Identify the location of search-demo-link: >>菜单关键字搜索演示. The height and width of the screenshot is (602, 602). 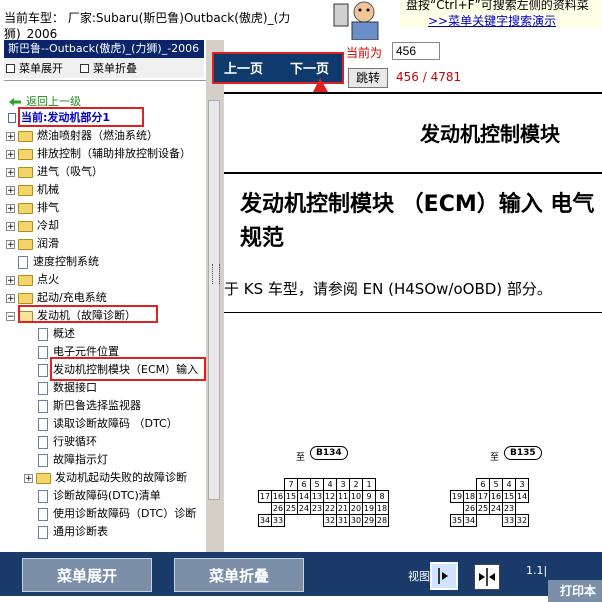
(492, 20).